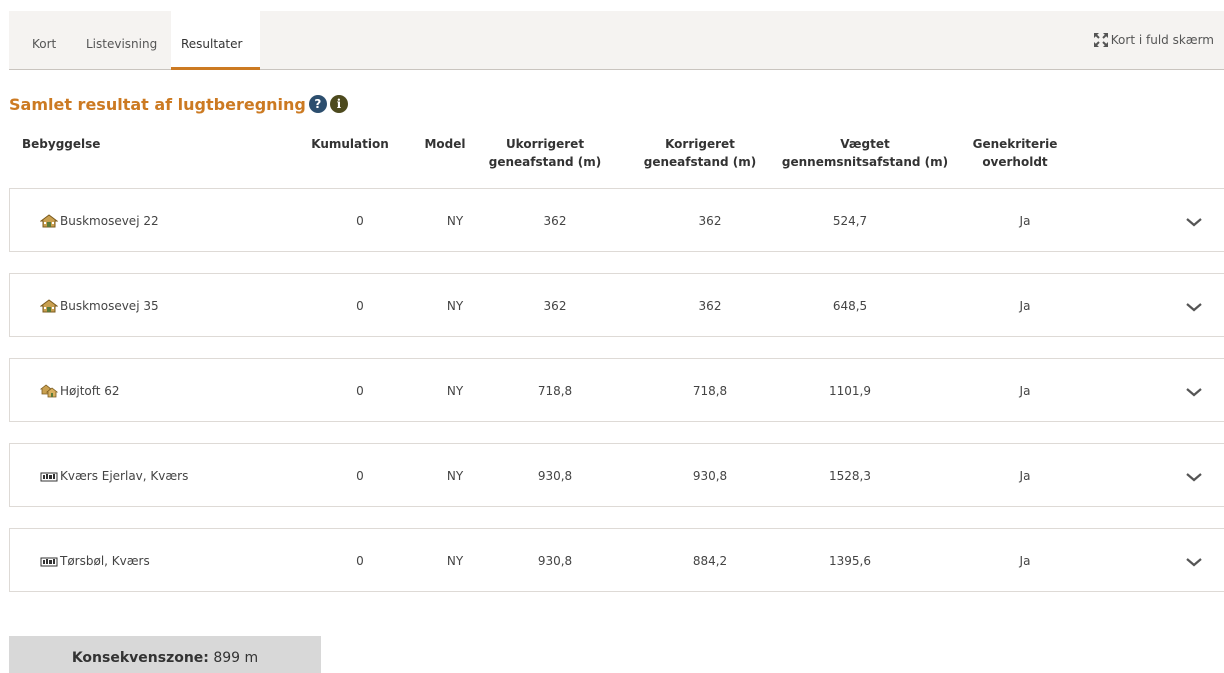 The width and height of the screenshot is (1224, 673). I want to click on column-header-vaegtet: Vægtet gennemsnitsafstand (m), so click(865, 153).